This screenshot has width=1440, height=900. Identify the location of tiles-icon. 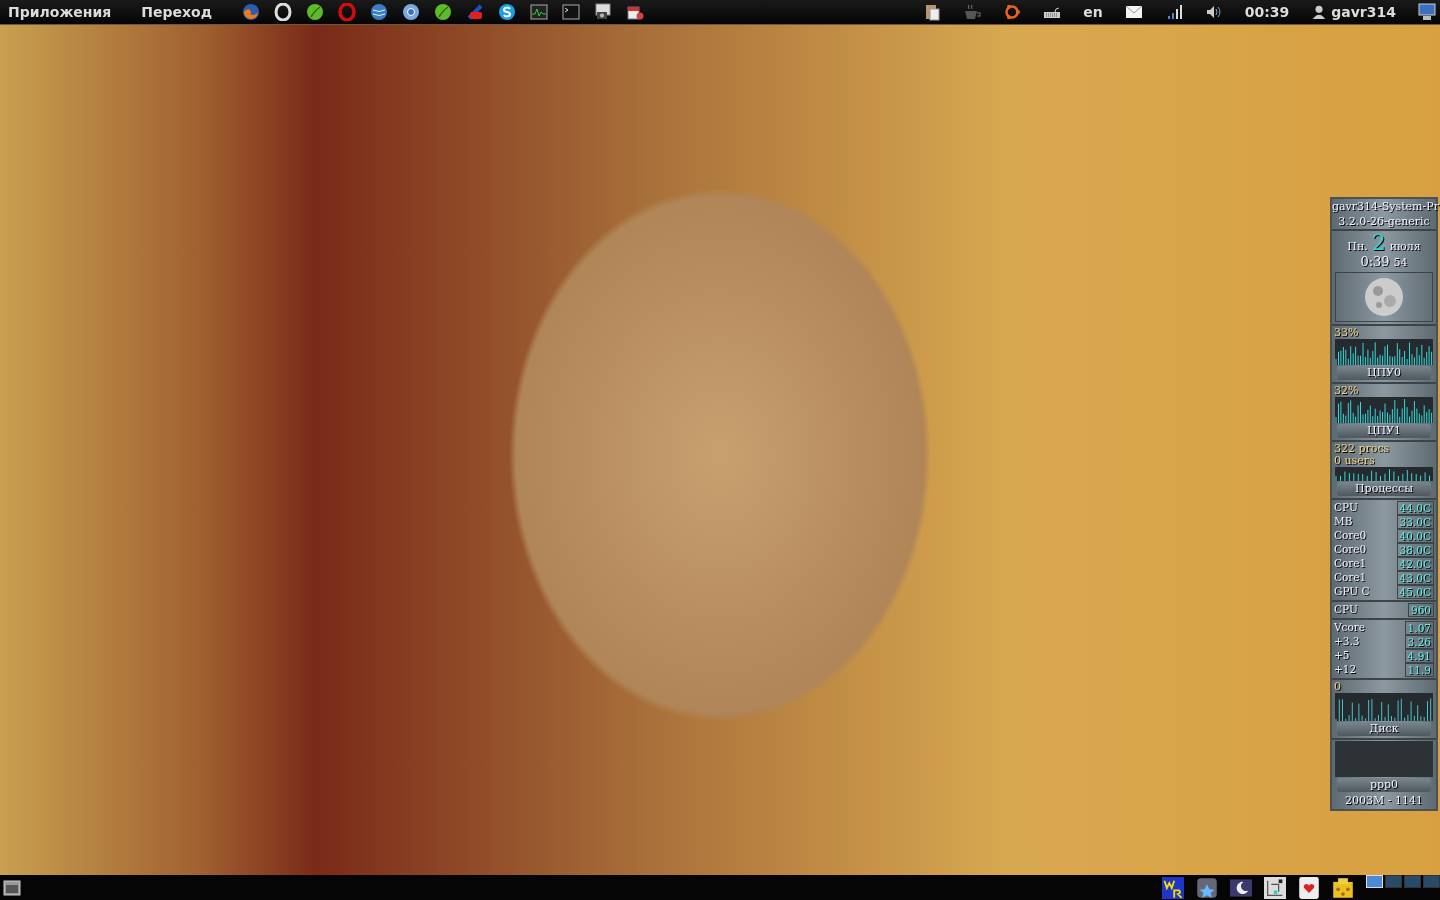
(1343, 887).